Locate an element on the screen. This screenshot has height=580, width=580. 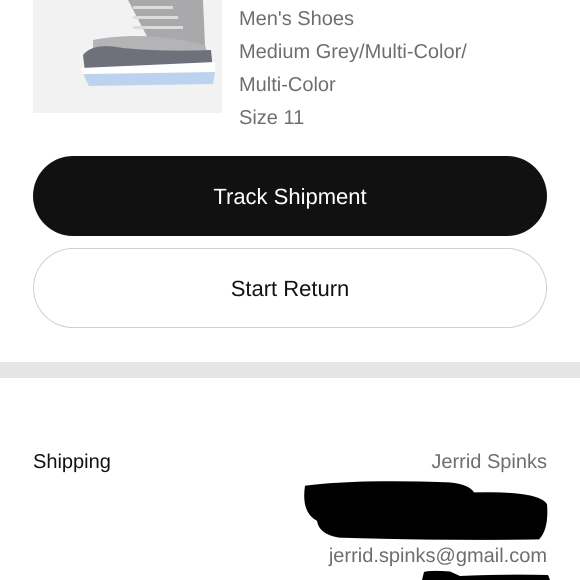
detail-text: Men's Shoes is located at coordinates (297, 19).